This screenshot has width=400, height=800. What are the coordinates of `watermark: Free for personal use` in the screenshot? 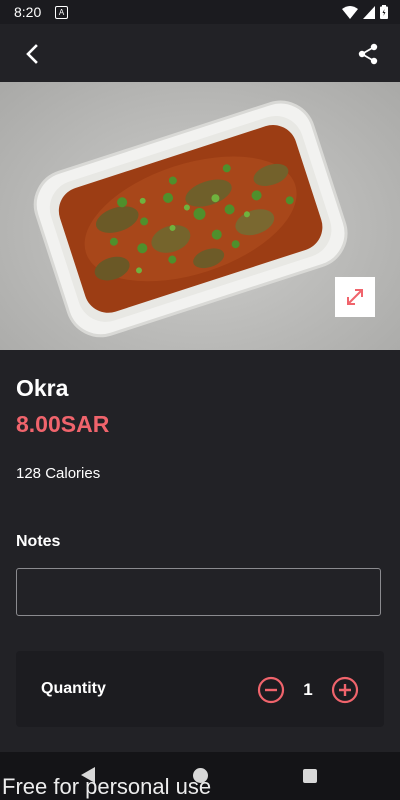 It's located at (107, 786).